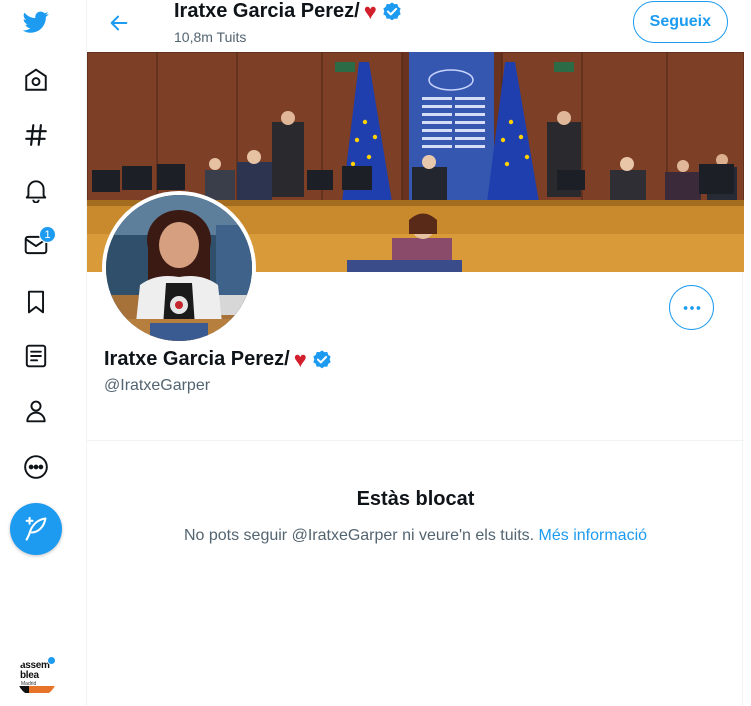  What do you see at coordinates (210, 37) in the screenshot?
I see `tweet-count: 10,8m Tuits` at bounding box center [210, 37].